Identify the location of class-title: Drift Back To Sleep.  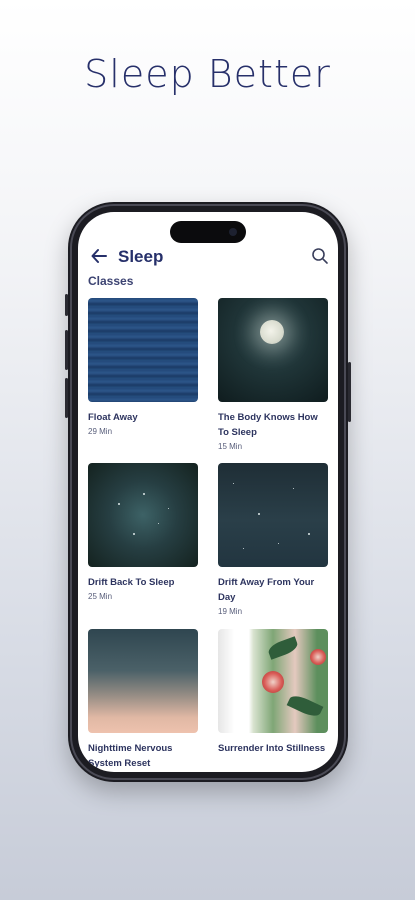
(131, 582).